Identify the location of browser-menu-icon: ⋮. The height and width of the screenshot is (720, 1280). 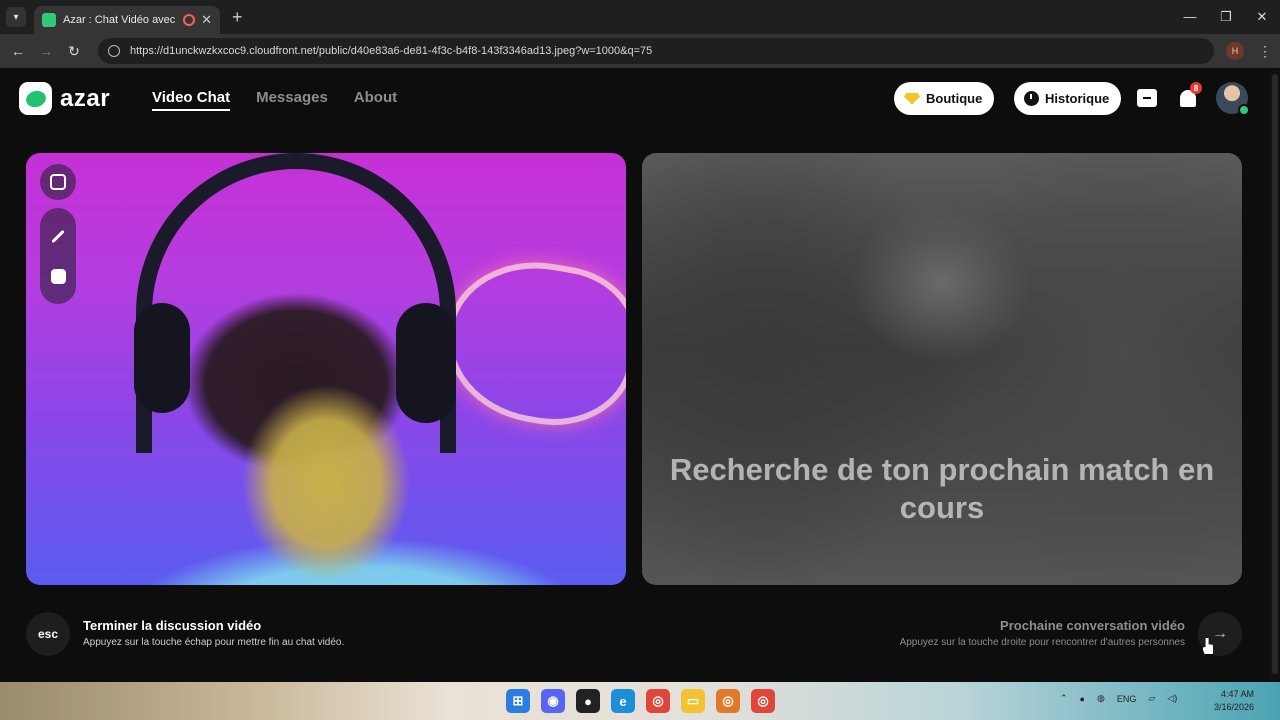
(1265, 51).